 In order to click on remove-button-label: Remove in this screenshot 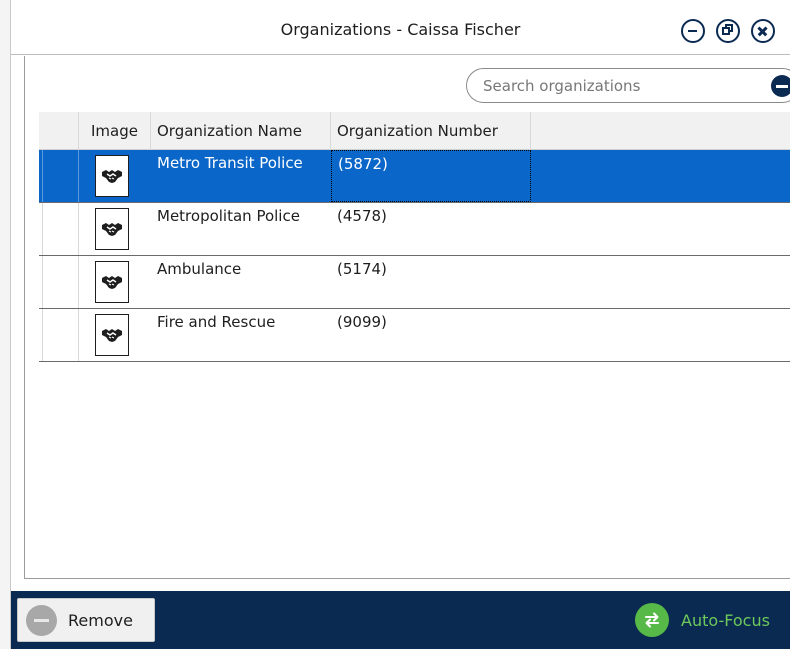, I will do `click(100, 620)`.